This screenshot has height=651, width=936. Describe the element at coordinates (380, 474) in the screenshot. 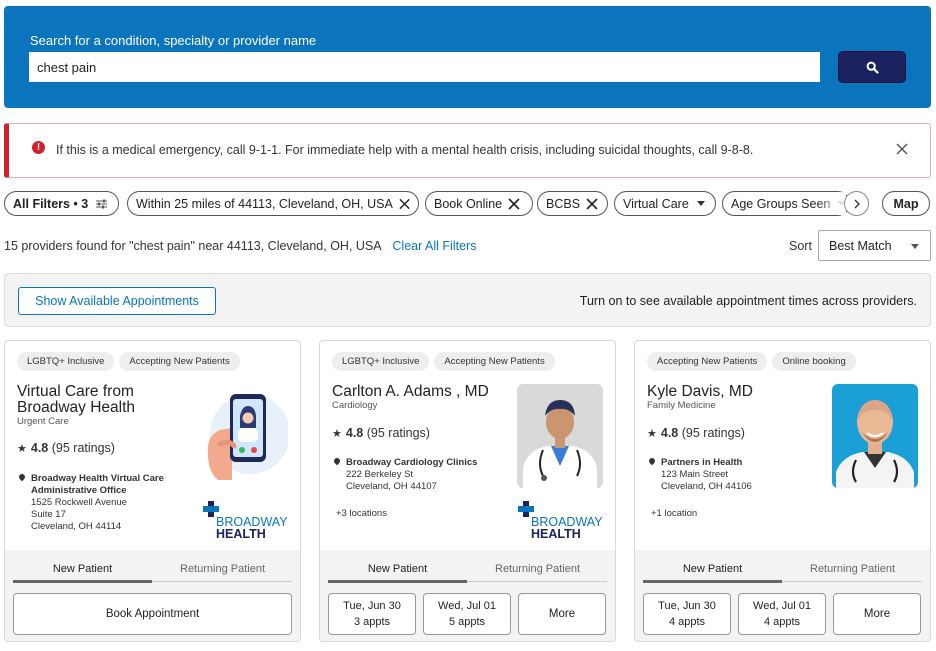

I see `address-line: 222 Berkeley St` at that location.